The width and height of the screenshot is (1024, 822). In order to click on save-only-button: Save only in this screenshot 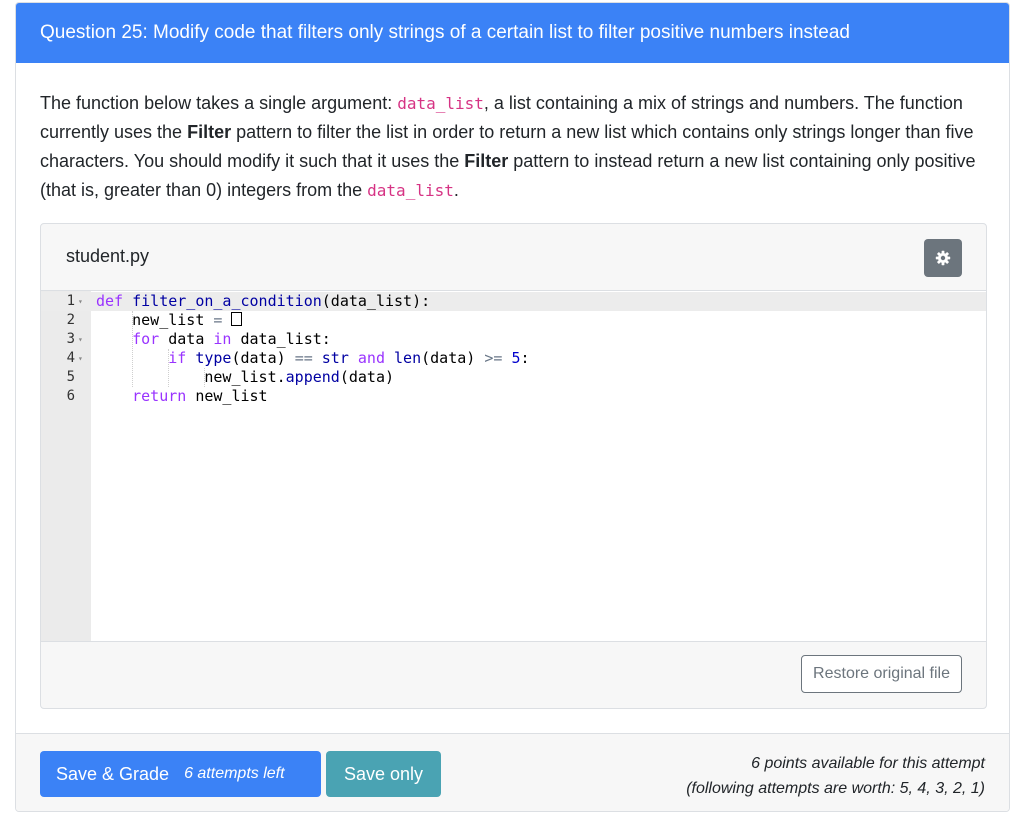, I will do `click(383, 774)`.